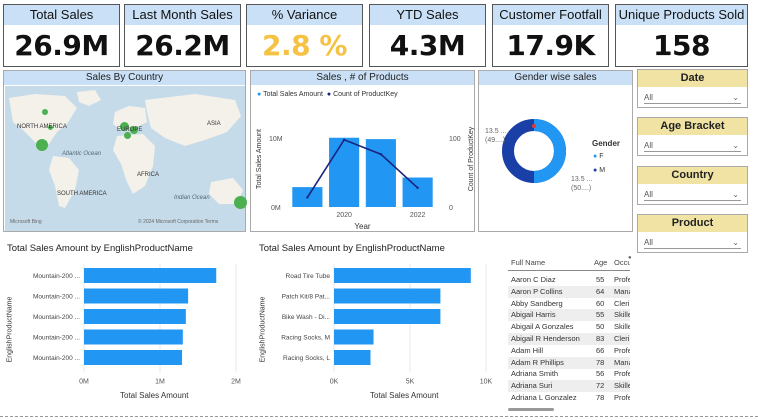  What do you see at coordinates (528, 263) in the screenshot?
I see `header-fullname: Full Name` at bounding box center [528, 263].